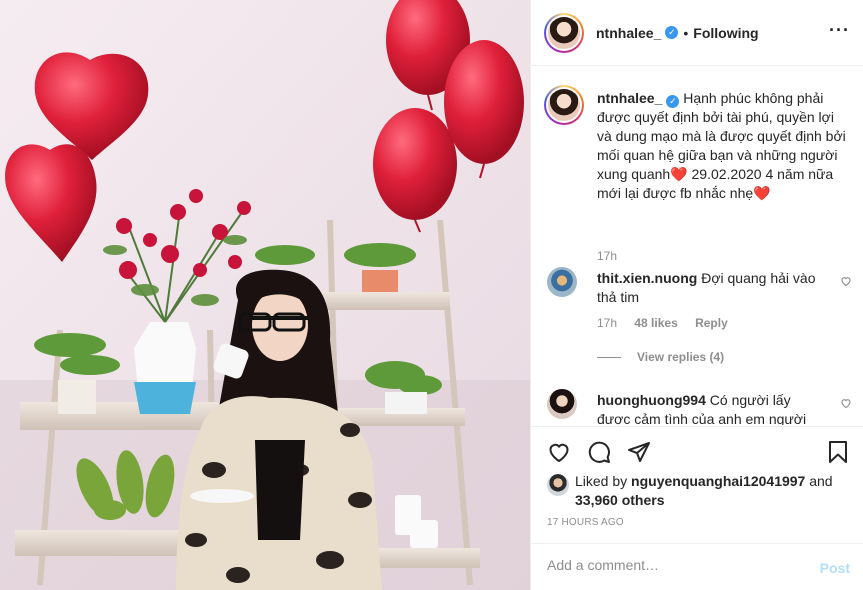  I want to click on header-username: ntnhalee_, so click(628, 33).